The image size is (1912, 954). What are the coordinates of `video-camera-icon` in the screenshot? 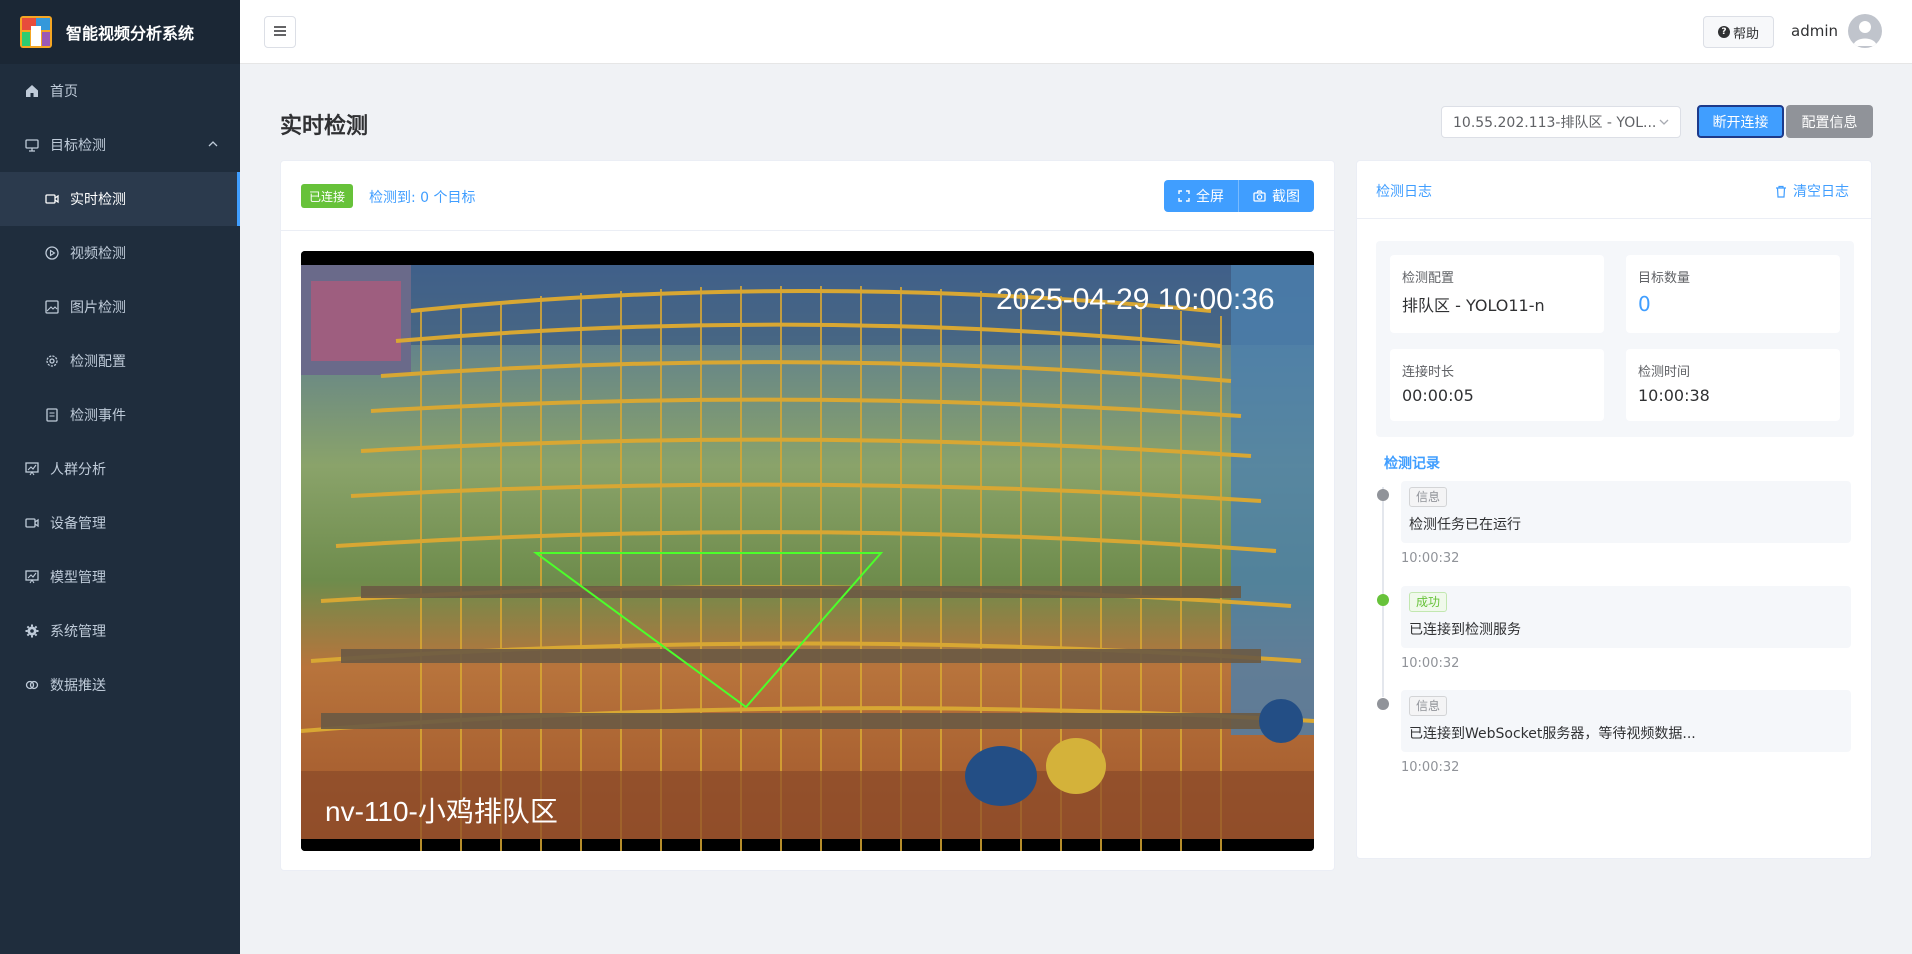 It's located at (52, 199).